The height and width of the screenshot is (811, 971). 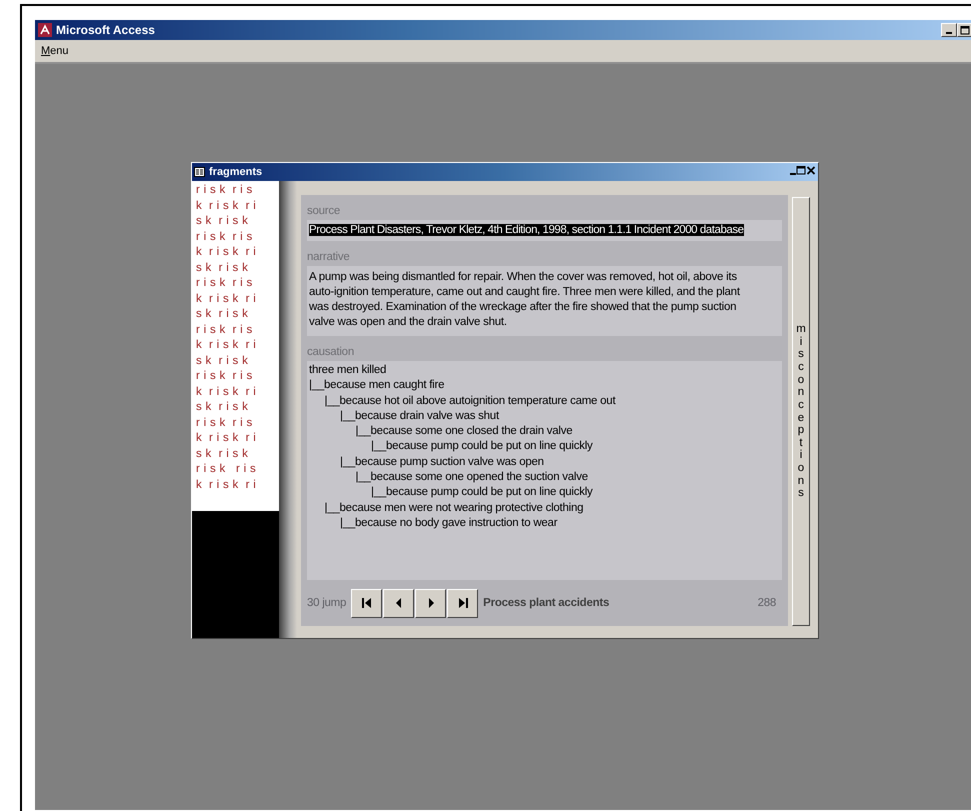 What do you see at coordinates (449, 522) in the screenshot?
I see `tree-item: |__because no body gave instruction to wear` at bounding box center [449, 522].